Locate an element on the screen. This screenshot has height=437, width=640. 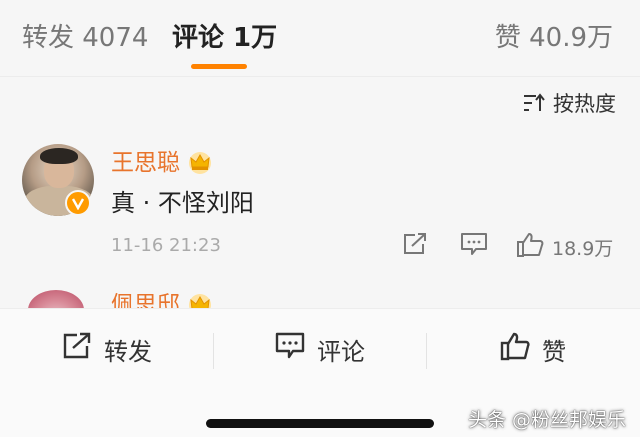
repost-button: 转发 is located at coordinates (107, 349).